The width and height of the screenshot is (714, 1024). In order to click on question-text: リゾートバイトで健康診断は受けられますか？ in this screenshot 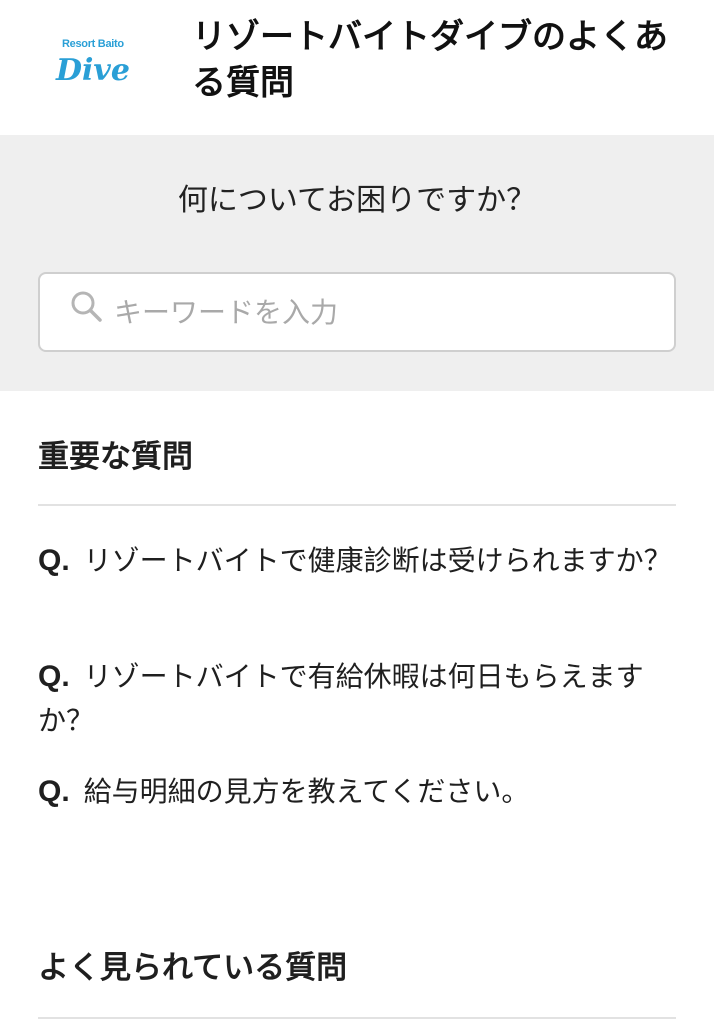, I will do `click(377, 560)`.